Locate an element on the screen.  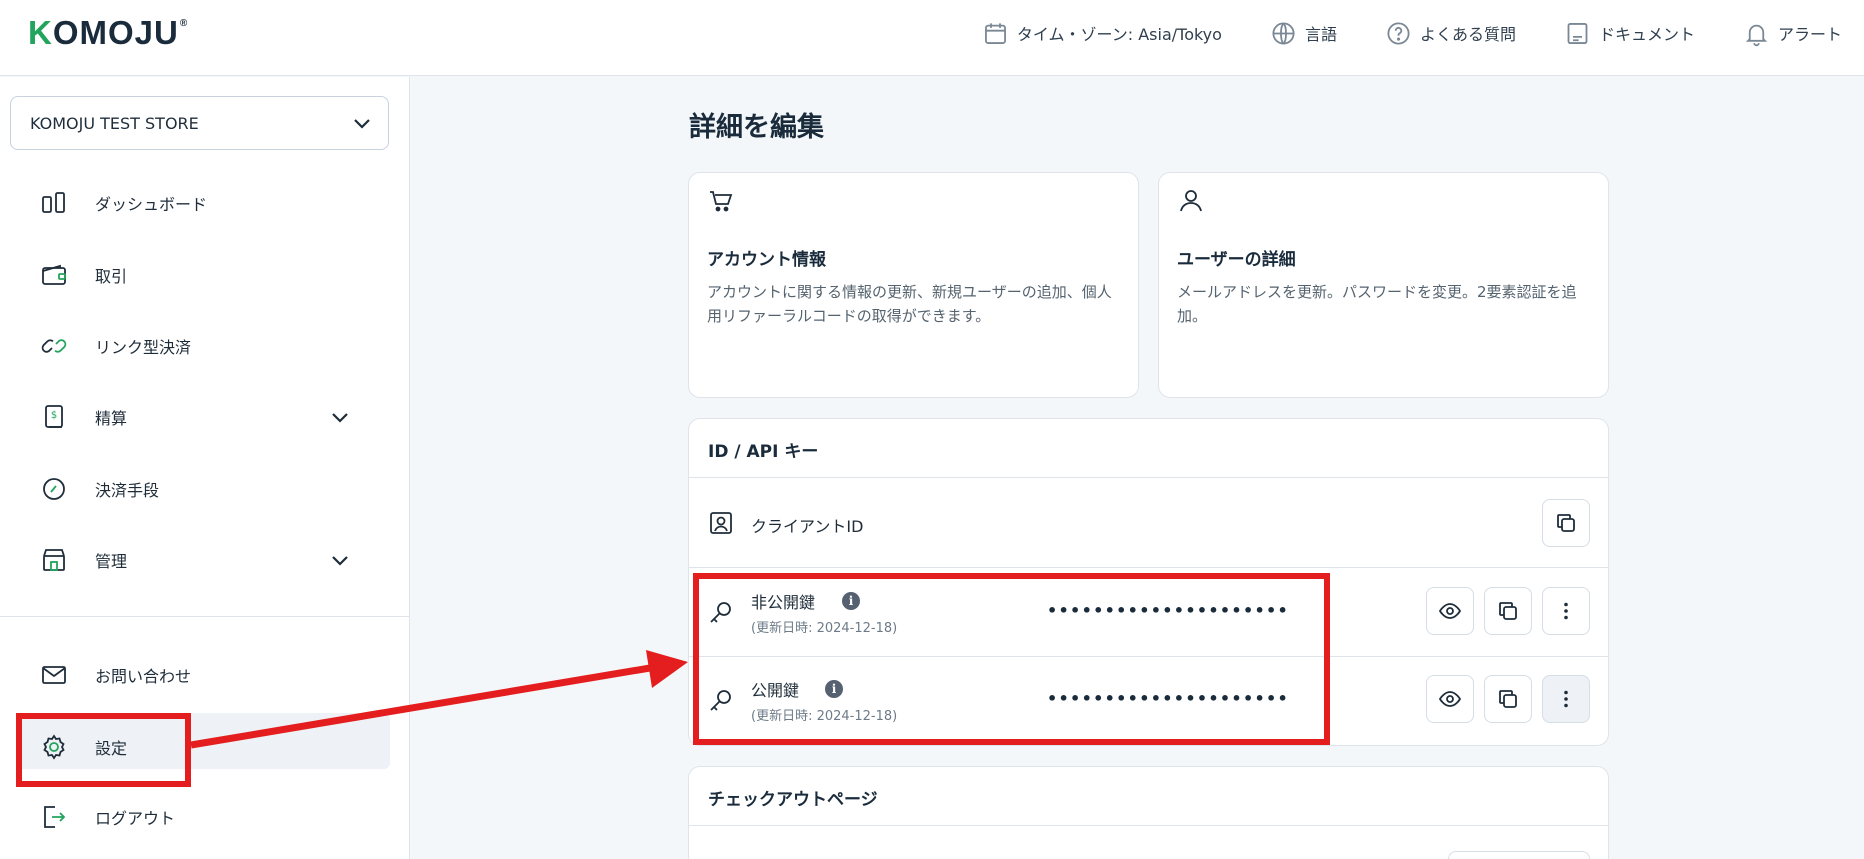
reveal-public-key-button is located at coordinates (1450, 699).